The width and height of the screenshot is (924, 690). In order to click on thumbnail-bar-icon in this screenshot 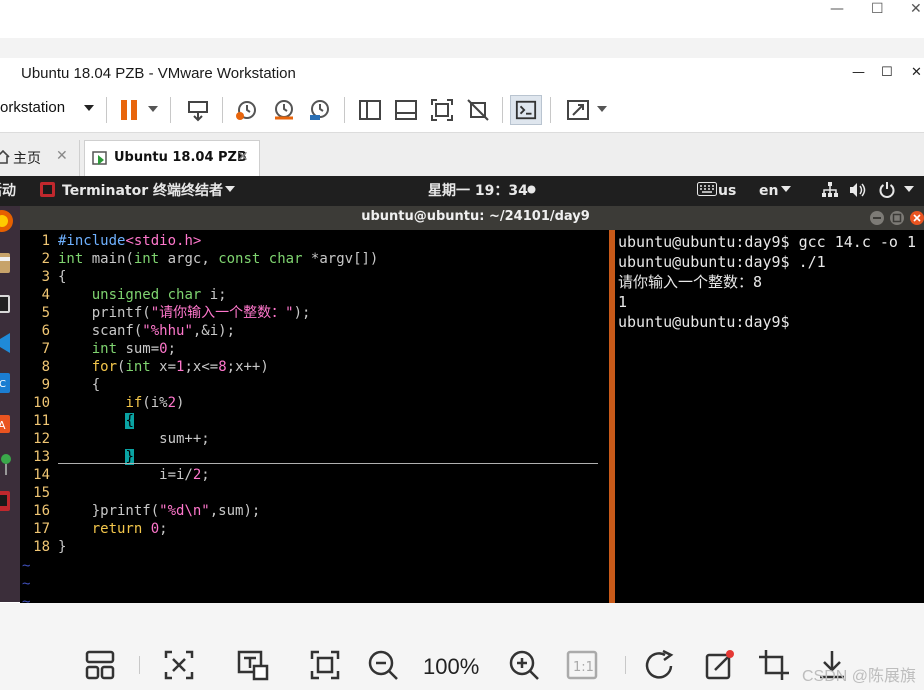, I will do `click(406, 110)`.